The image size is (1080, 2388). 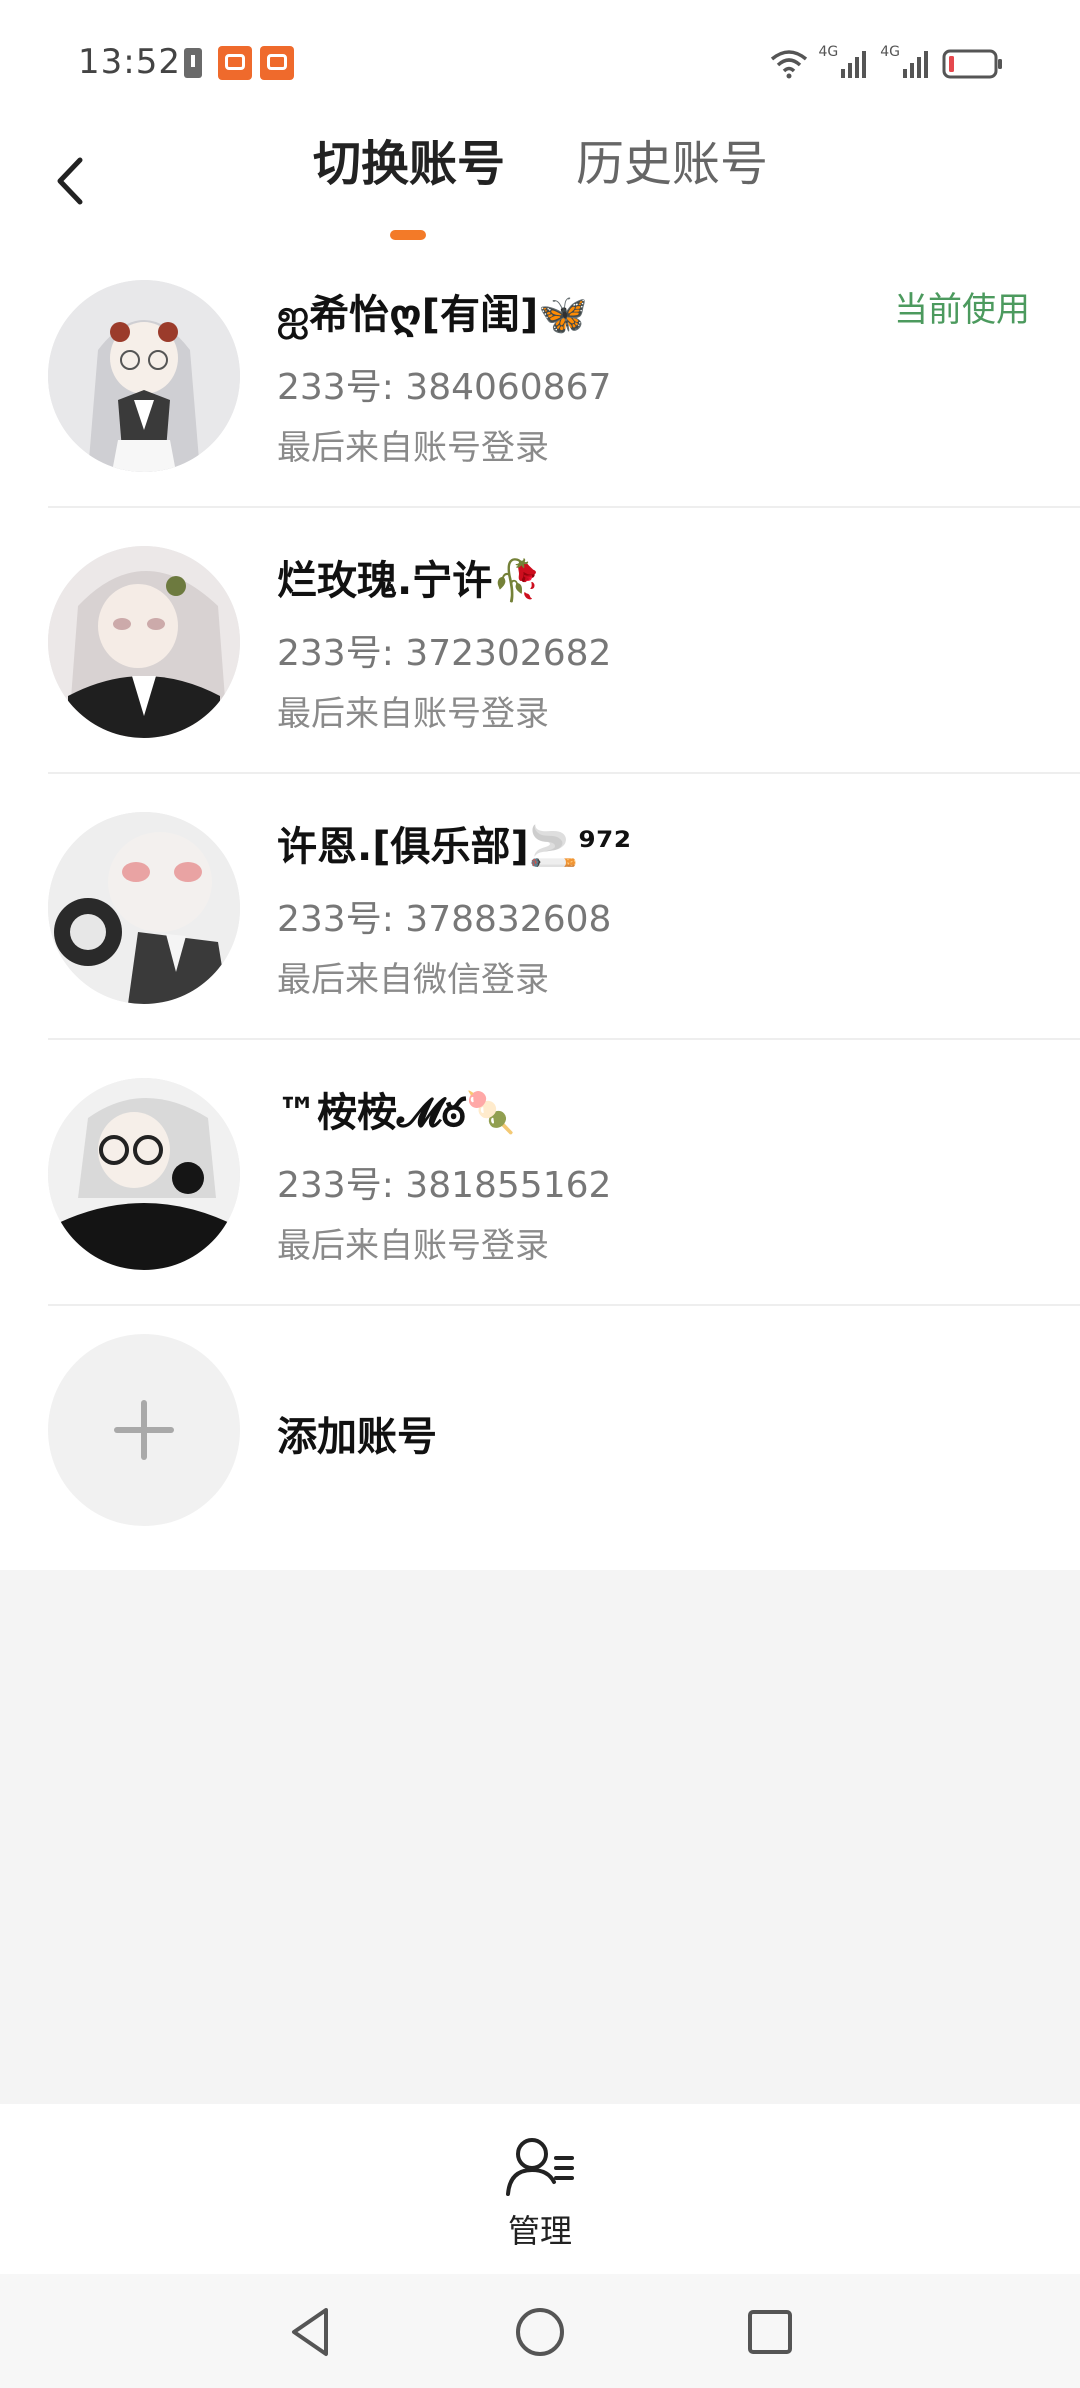 I want to click on account-item: ™桉桉𝓜ఠ🍡 233号: 381855162 最后来自账号登录, so click(x=540, y=1173).